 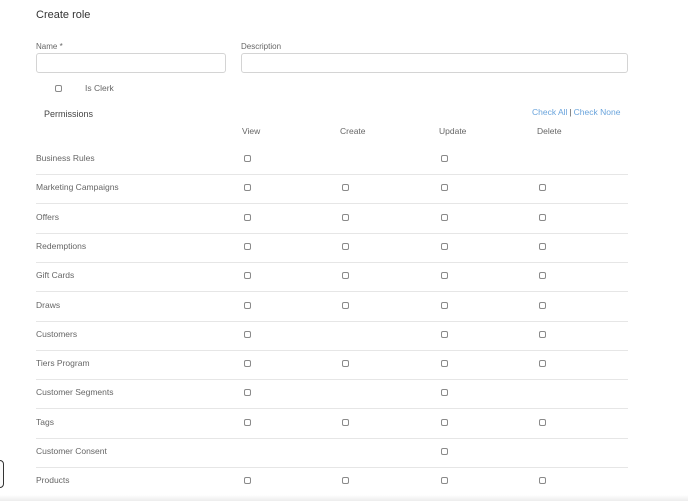 I want to click on column-header-create: Create, so click(x=353, y=131).